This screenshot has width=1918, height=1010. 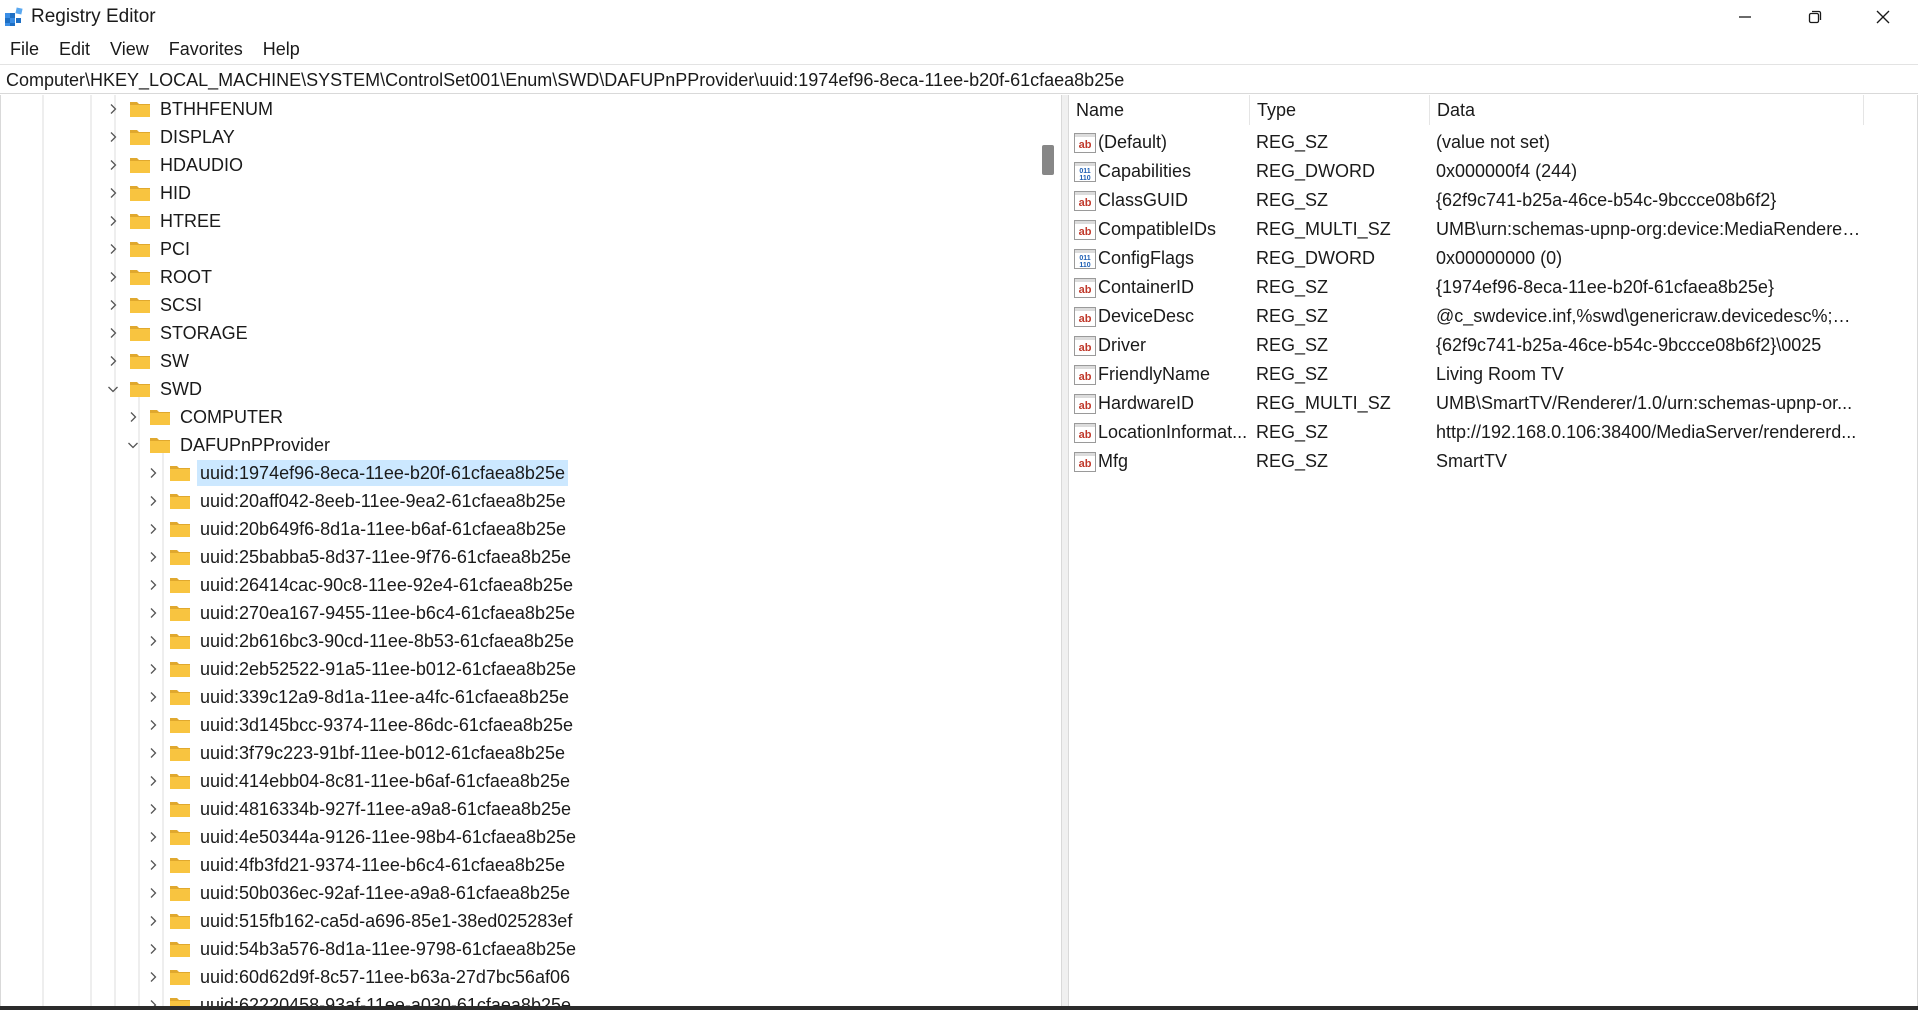 I want to click on tree-node: SW, so click(x=148, y=361).